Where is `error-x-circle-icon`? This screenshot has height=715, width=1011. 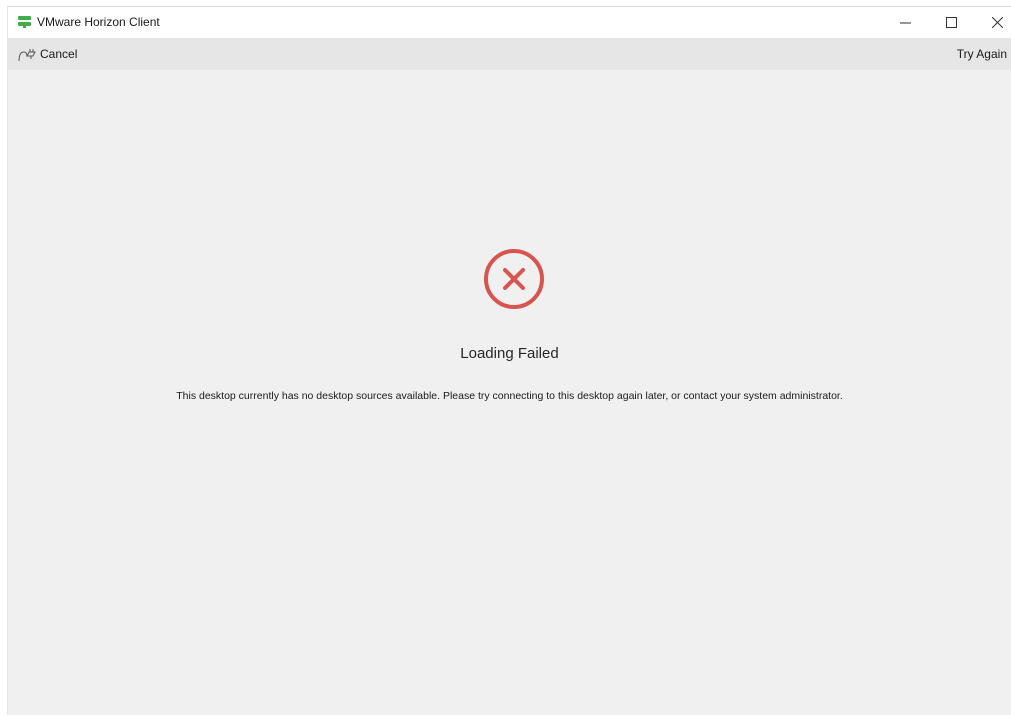 error-x-circle-icon is located at coordinates (514, 279).